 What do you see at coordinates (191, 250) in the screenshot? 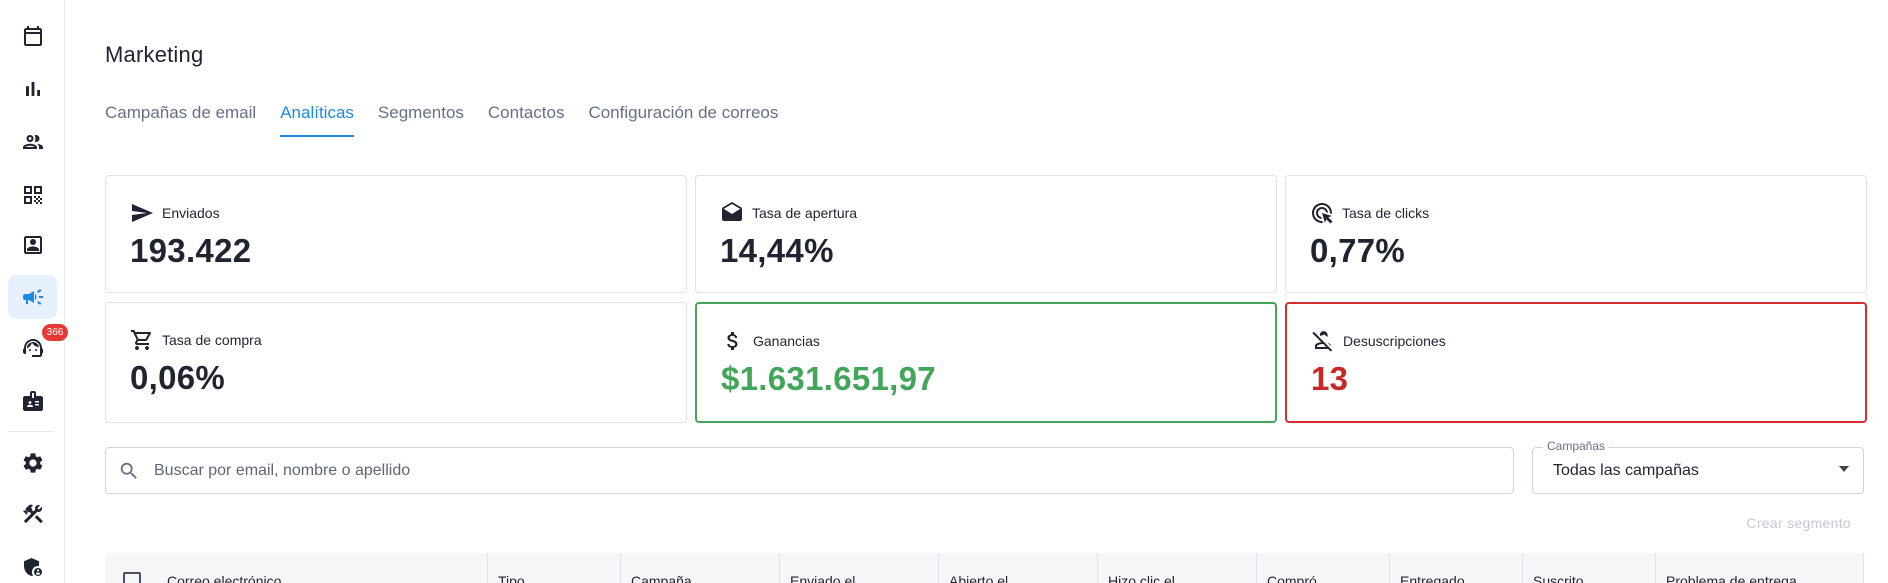
I see `stat-value: 193.422` at bounding box center [191, 250].